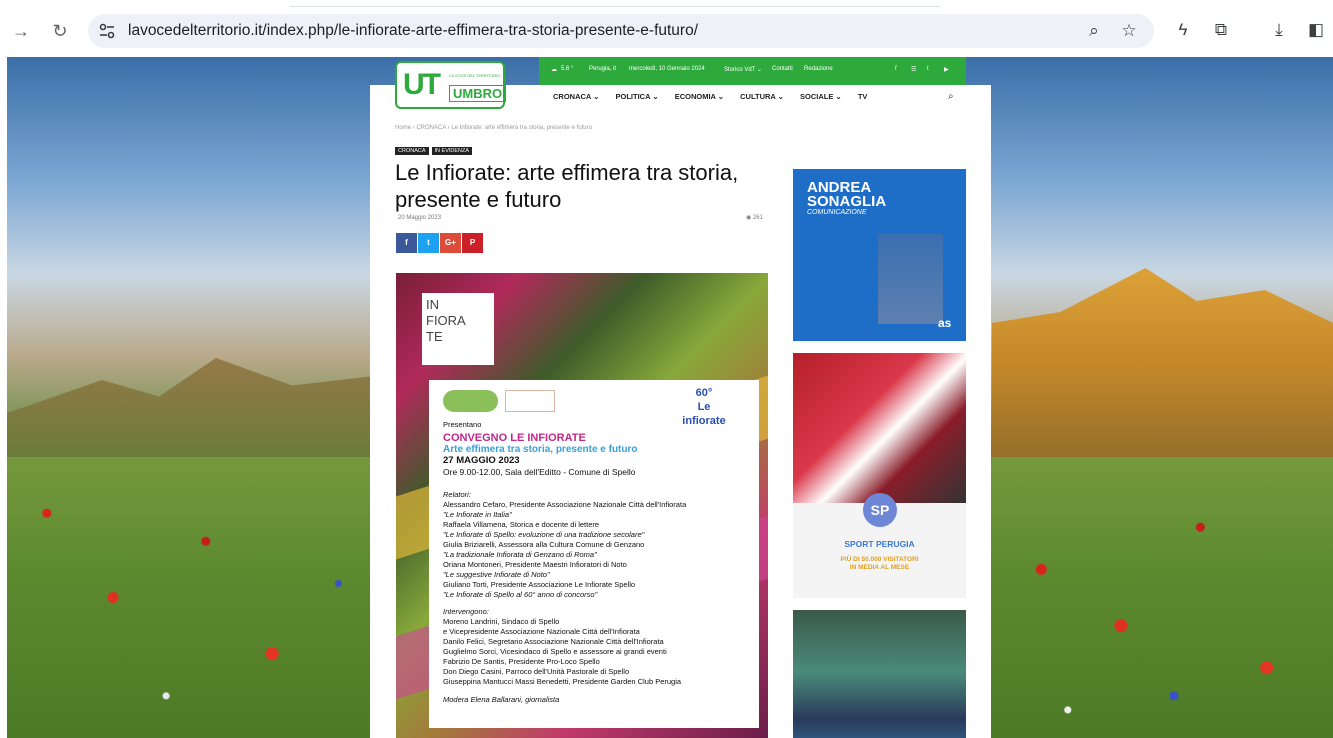 This screenshot has height=738, width=1333. Describe the element at coordinates (818, 69) in the screenshot. I see `toplink-redazione: Redazione` at that location.